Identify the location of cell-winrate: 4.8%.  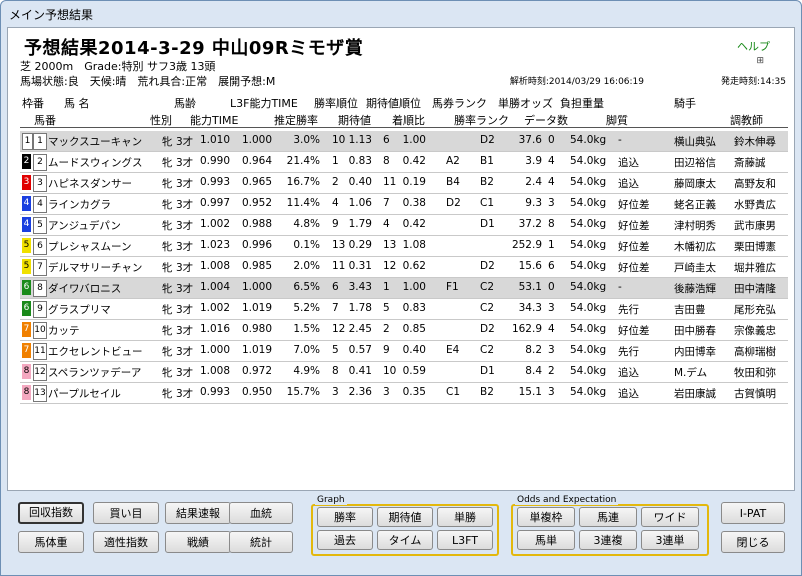
(306, 224).